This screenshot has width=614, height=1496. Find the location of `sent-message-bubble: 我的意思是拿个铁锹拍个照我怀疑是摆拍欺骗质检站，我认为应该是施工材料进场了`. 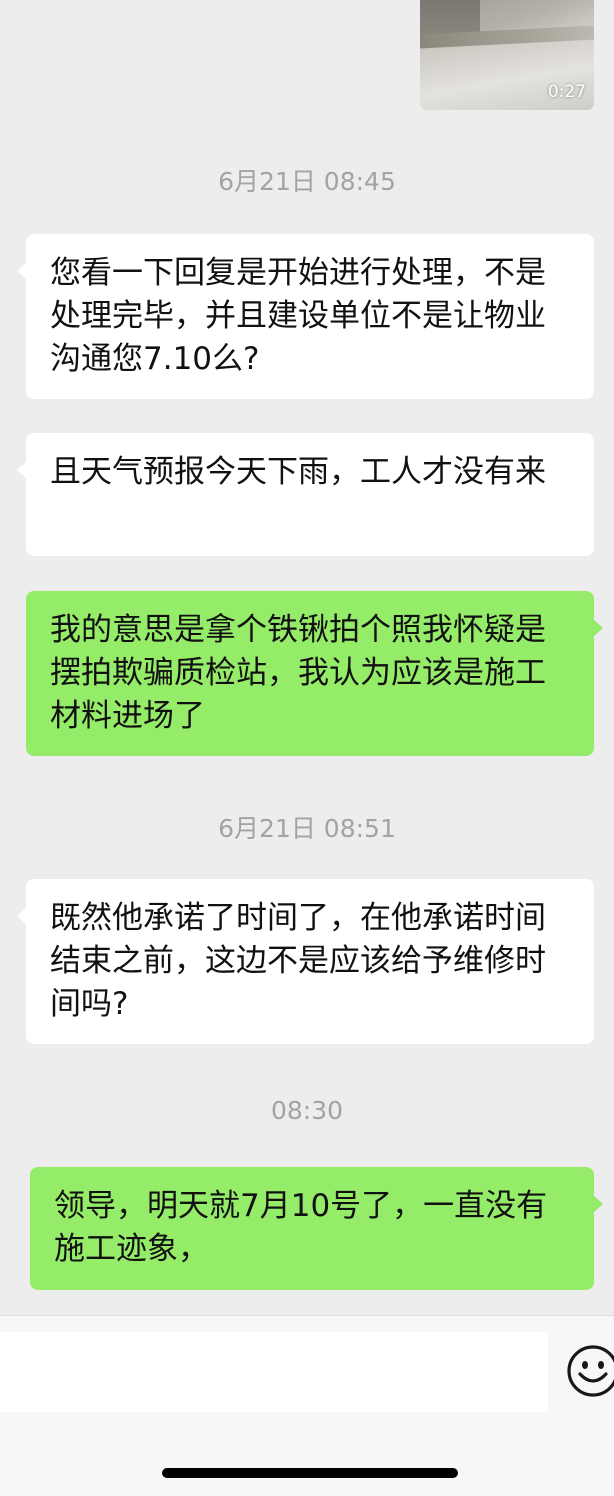

sent-message-bubble: 我的意思是拿个铁锹拍个照我怀疑是摆拍欺骗质检站，我认为应该是施工材料进场了 is located at coordinates (314, 673).